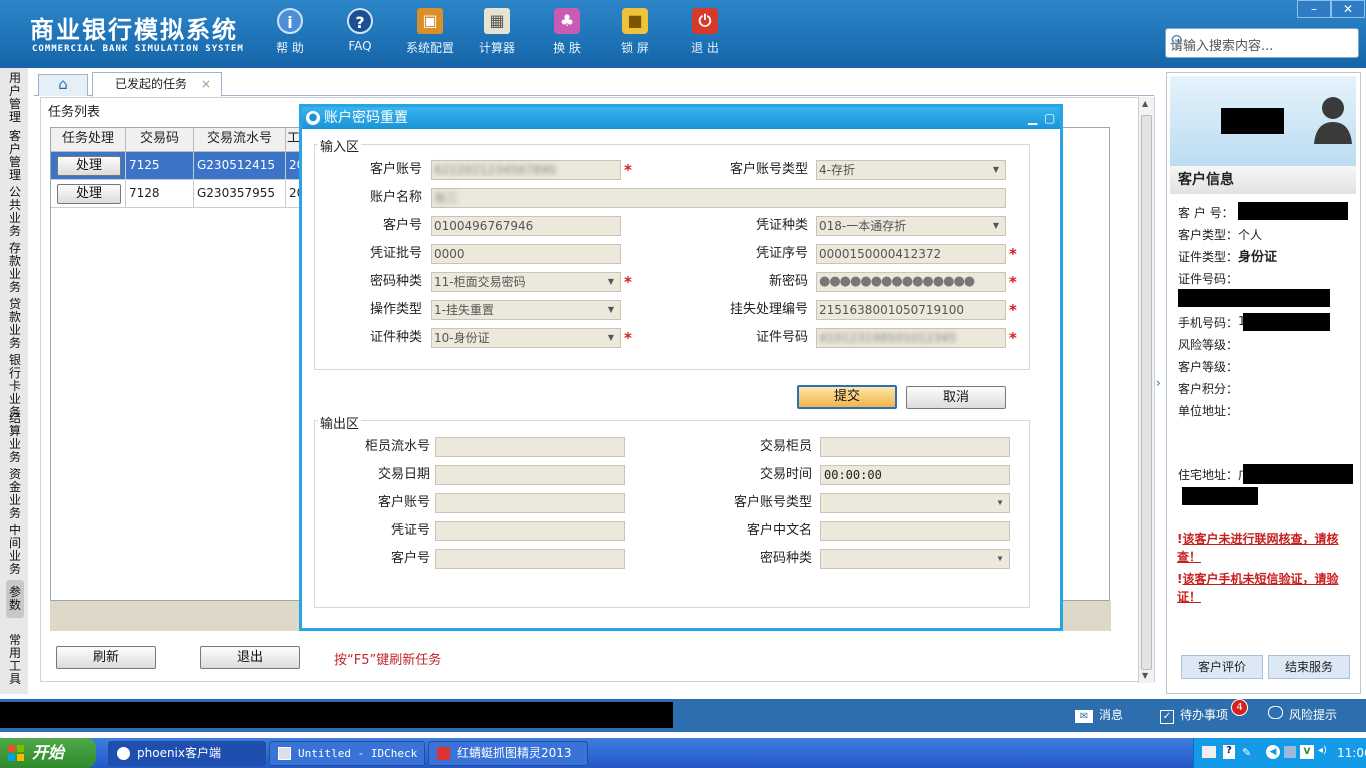  I want to click on cust-level-label: 客户等级：, so click(1208, 367).